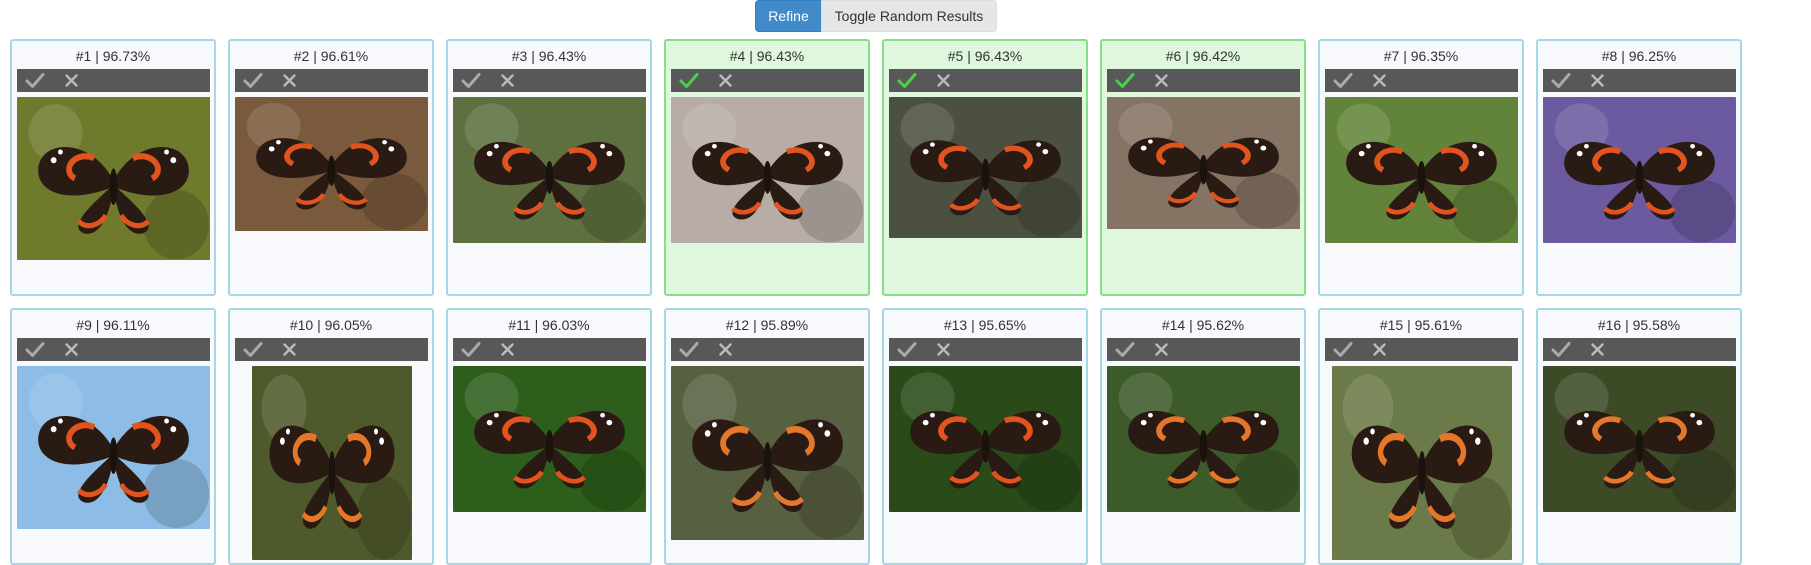 Image resolution: width=1811 pixels, height=565 pixels. Describe the element at coordinates (767, 325) in the screenshot. I see `result-score-label: #12 | 95.89%` at that location.